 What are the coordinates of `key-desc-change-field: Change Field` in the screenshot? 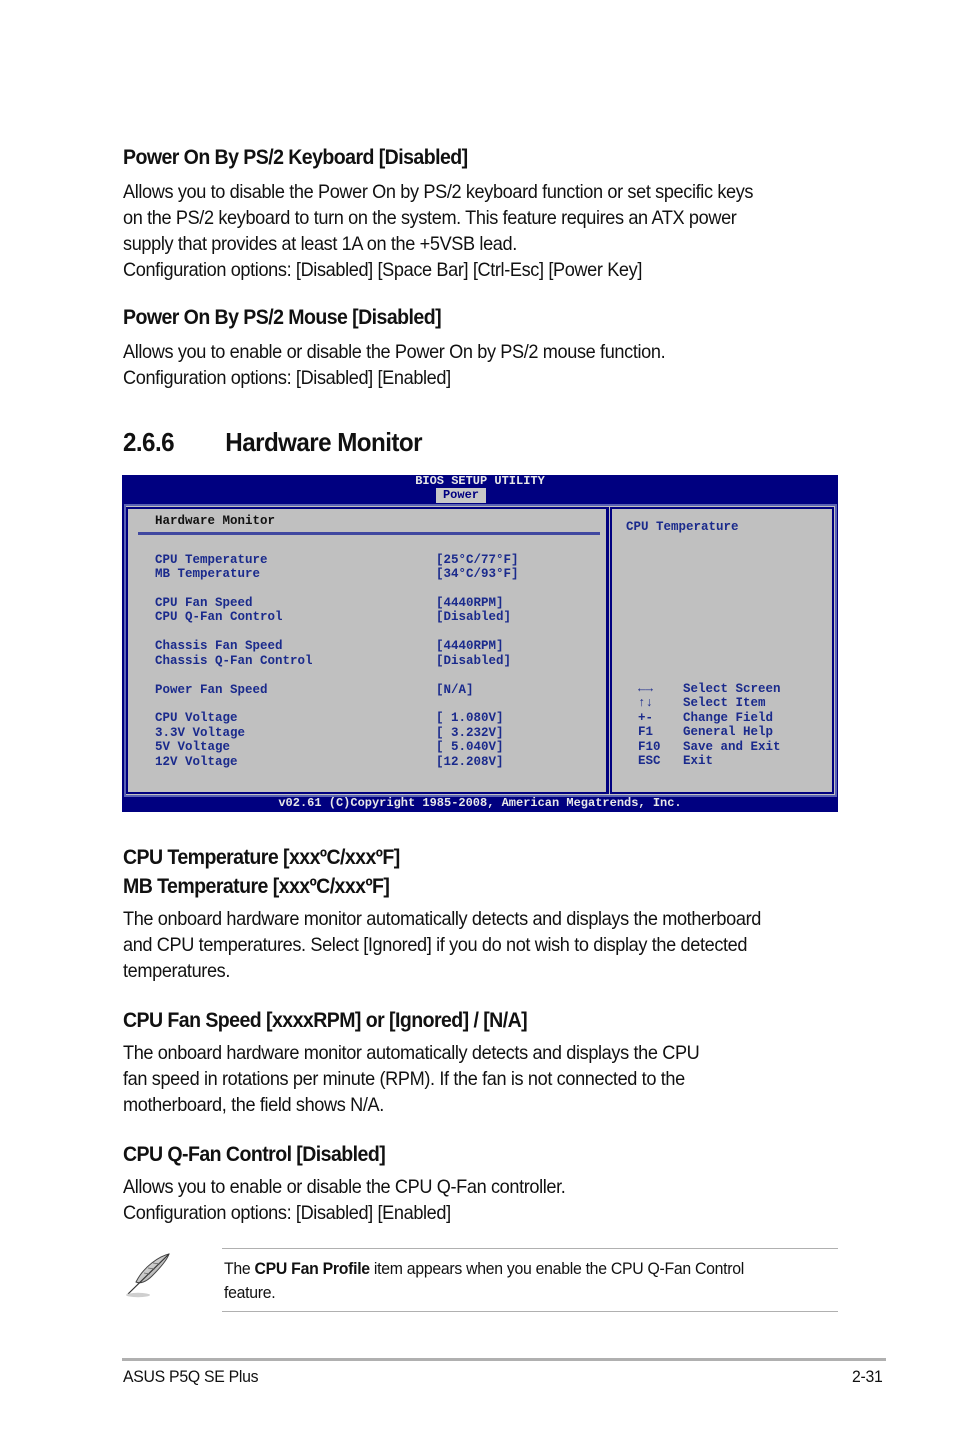 It's located at (728, 718).